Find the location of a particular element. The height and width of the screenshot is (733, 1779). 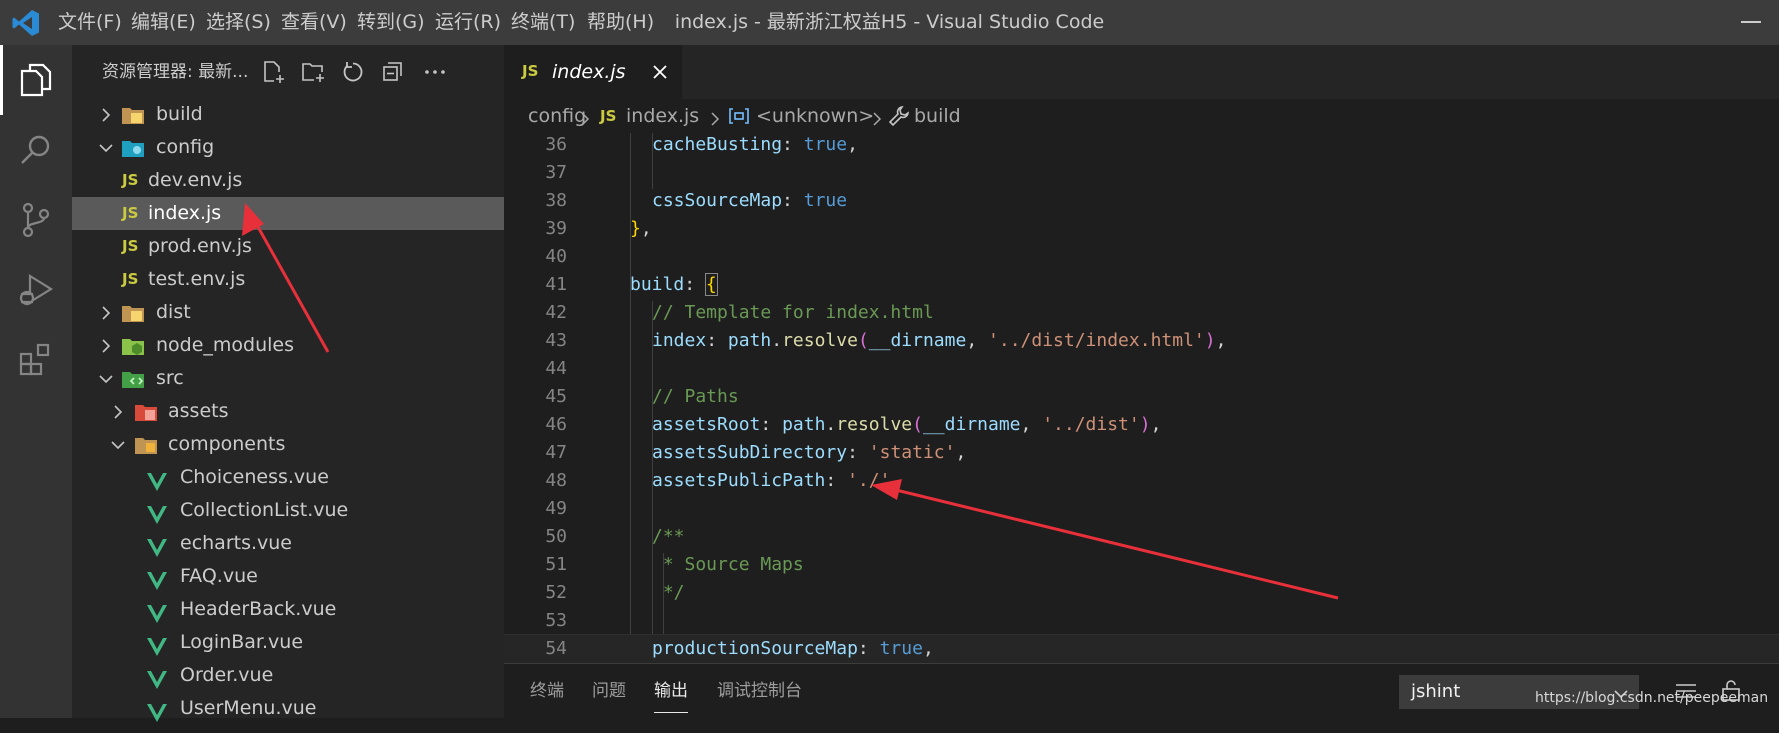

tree-folder-build: build is located at coordinates (288, 114).